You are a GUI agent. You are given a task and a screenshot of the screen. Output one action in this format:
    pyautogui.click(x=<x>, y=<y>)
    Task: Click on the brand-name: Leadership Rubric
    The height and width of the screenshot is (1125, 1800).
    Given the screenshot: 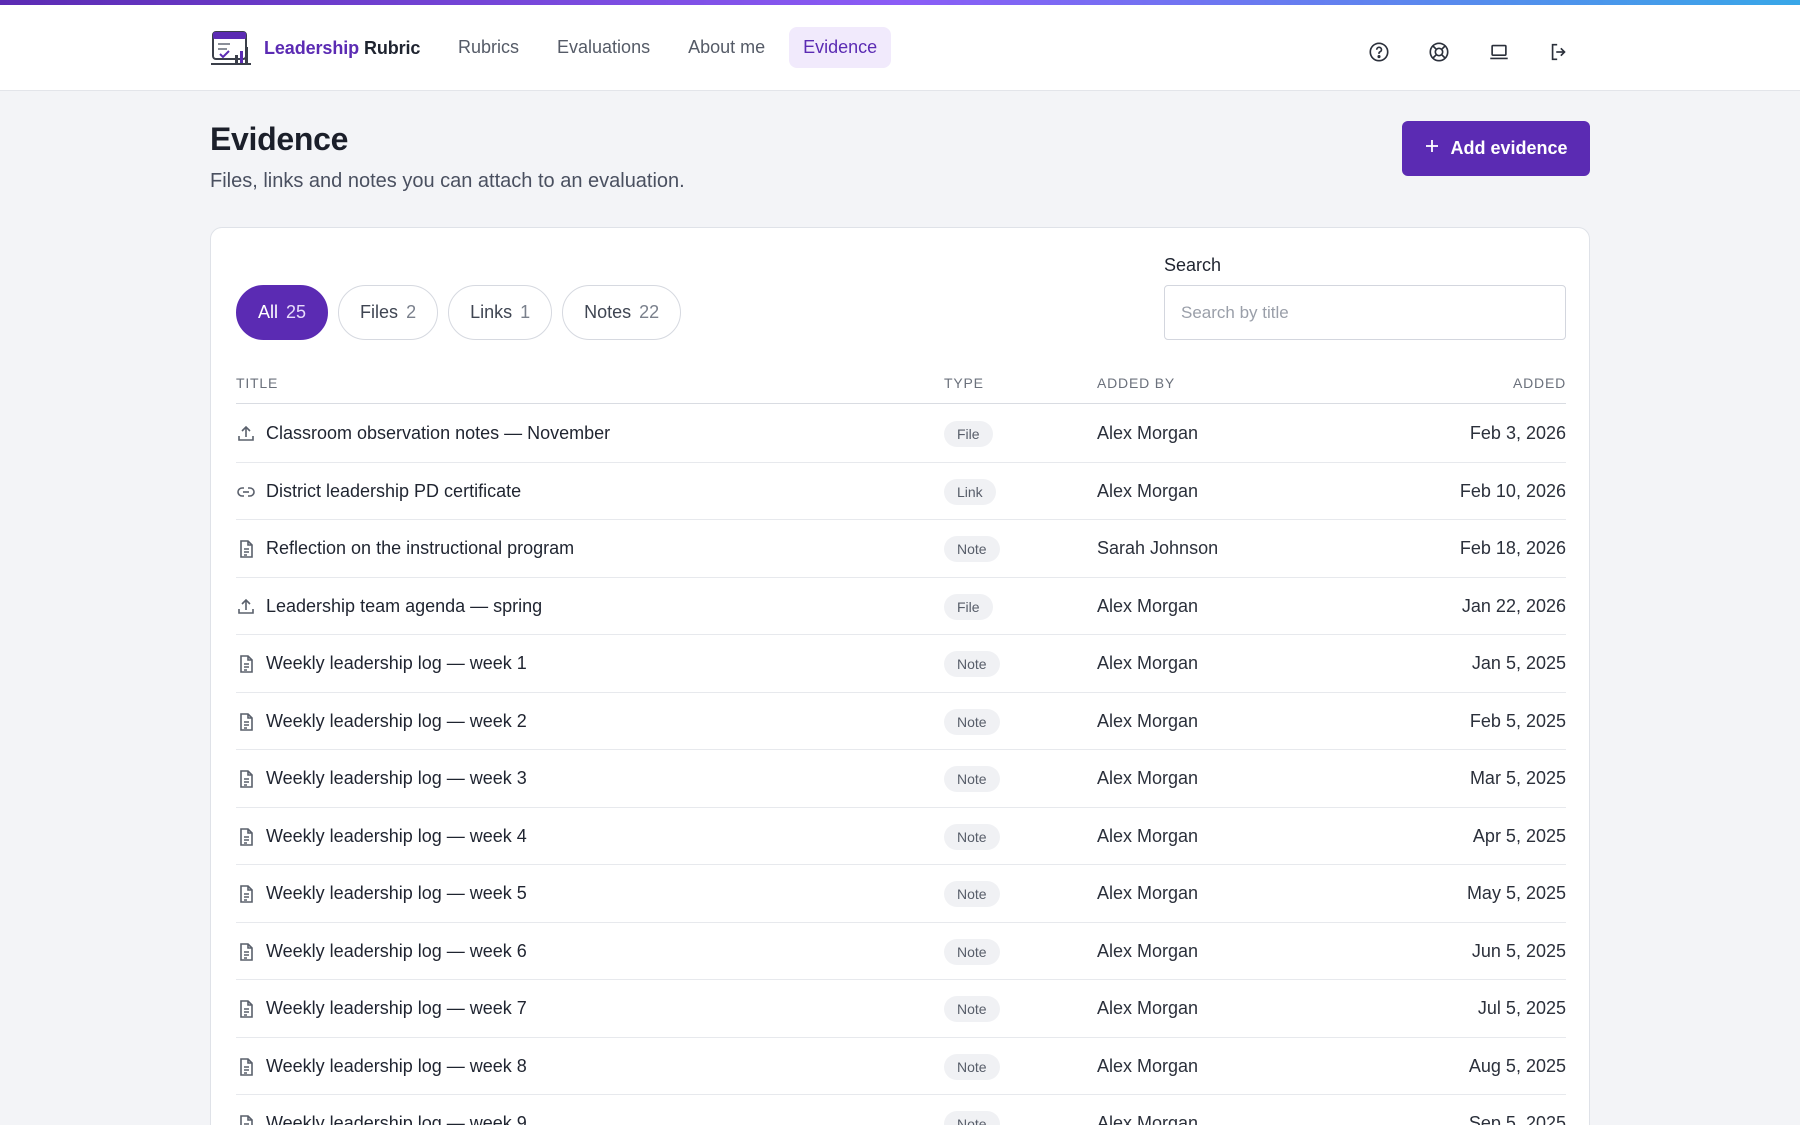 What is the action you would take?
    pyautogui.click(x=342, y=47)
    